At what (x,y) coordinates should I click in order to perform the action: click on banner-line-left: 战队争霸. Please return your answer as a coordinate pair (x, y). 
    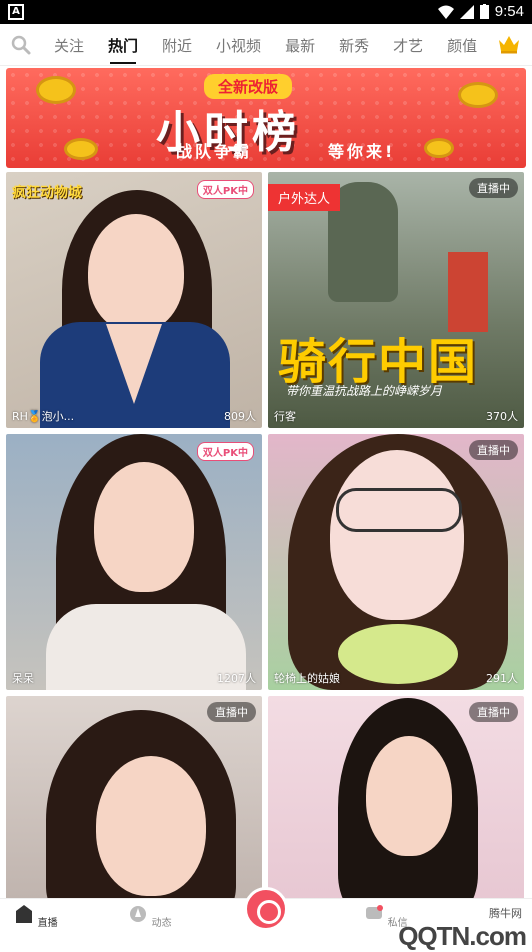
    Looking at the image, I should click on (214, 151).